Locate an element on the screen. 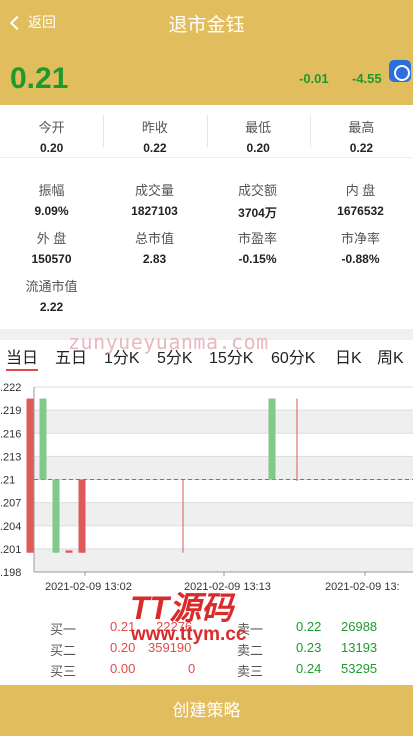 The height and width of the screenshot is (736, 413). price-change: -0.01 is located at coordinates (314, 78).